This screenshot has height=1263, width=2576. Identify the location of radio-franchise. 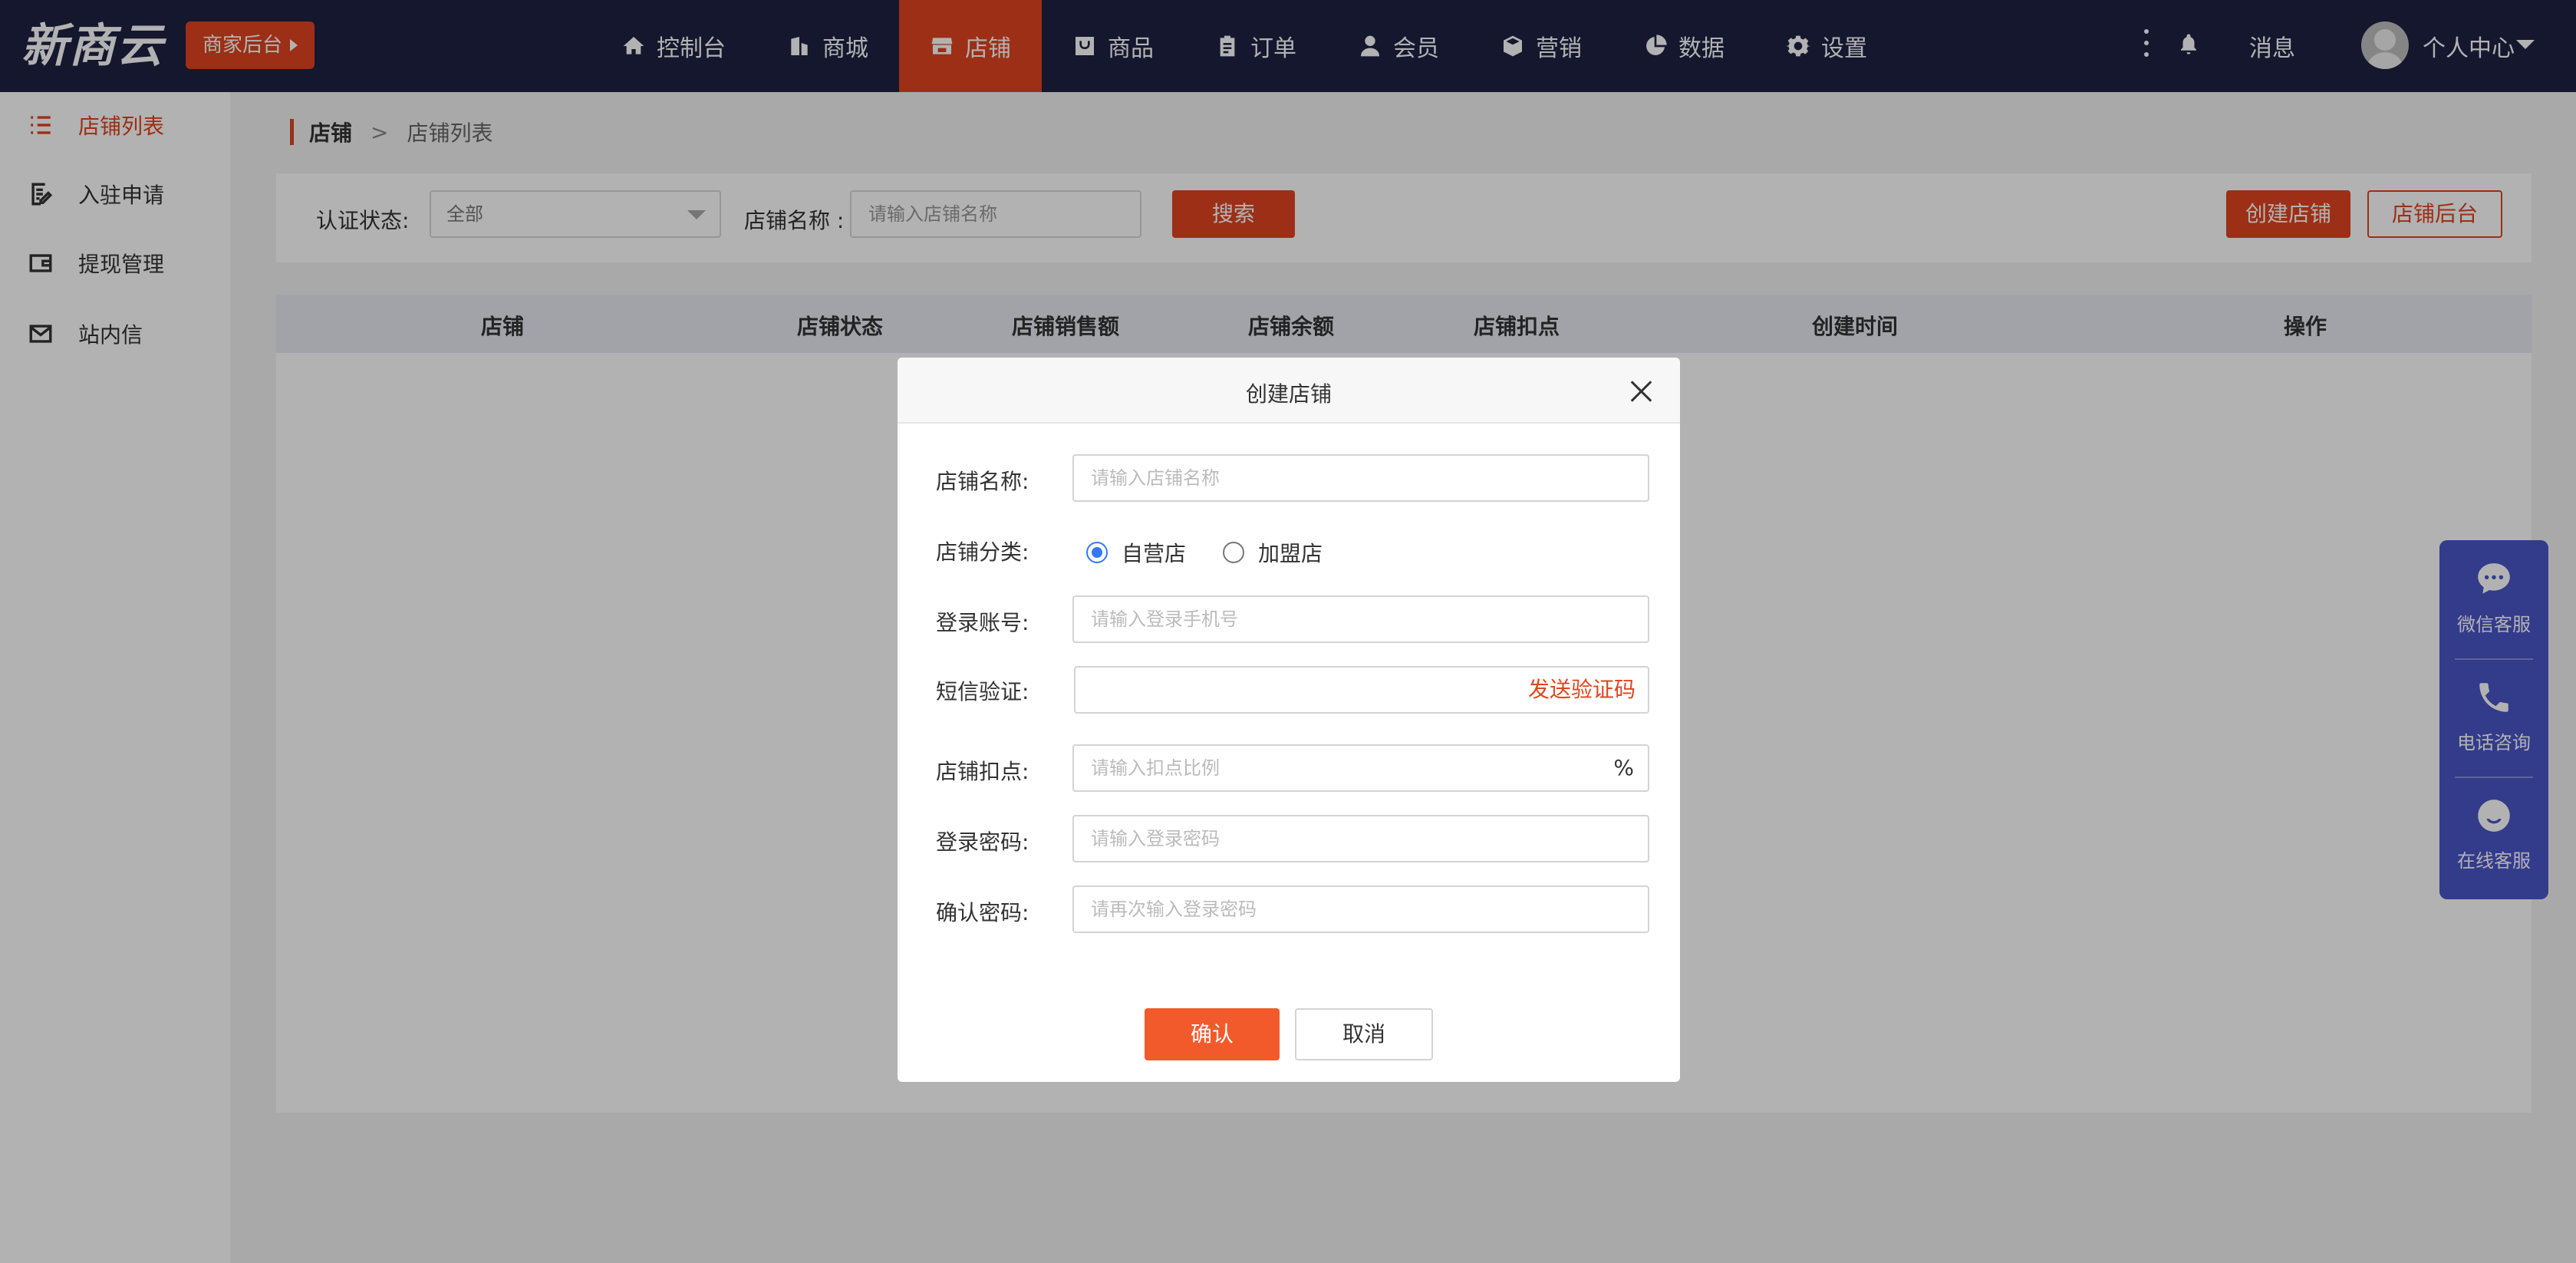
(1234, 552).